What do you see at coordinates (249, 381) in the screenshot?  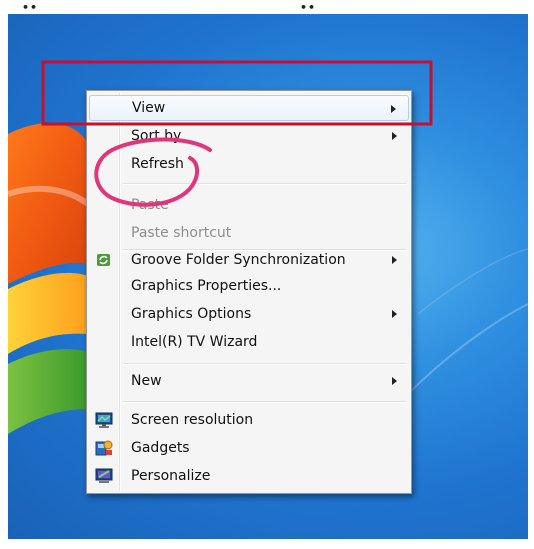 I see `menu-item-new: New` at bounding box center [249, 381].